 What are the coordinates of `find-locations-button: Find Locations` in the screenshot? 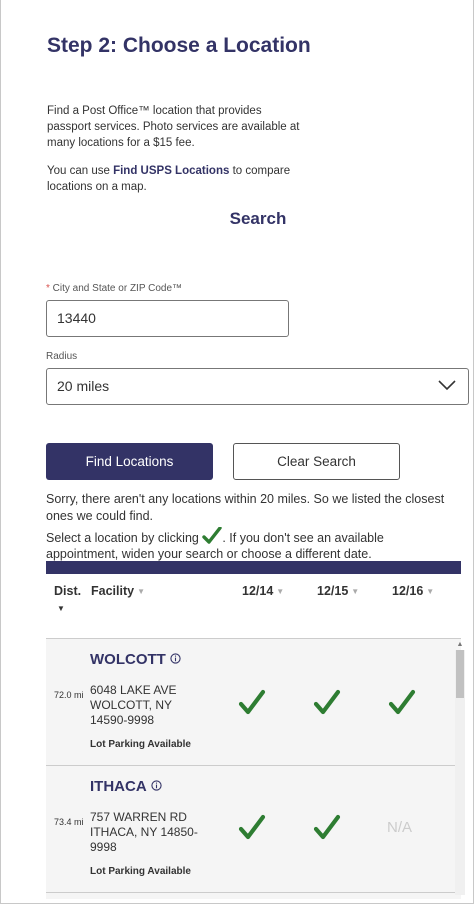 It's located at (129, 461).